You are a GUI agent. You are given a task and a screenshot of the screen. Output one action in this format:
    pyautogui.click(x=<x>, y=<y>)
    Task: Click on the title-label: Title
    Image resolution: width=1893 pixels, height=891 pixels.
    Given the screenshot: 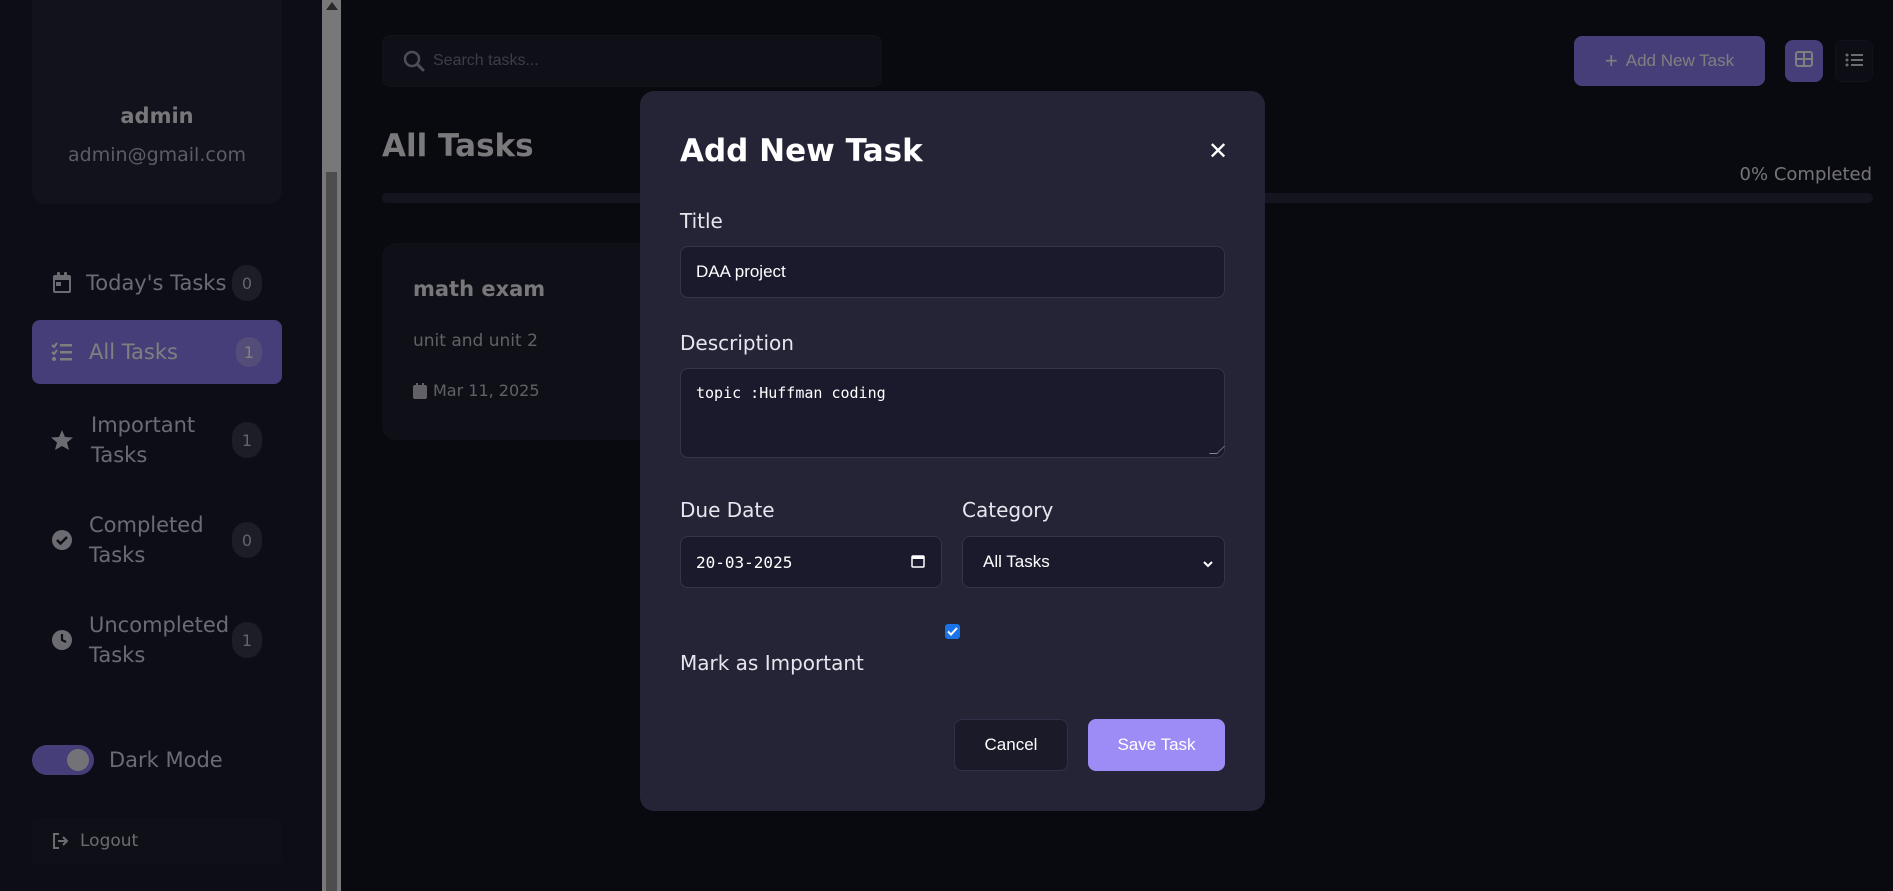 What is the action you would take?
    pyautogui.click(x=701, y=221)
    